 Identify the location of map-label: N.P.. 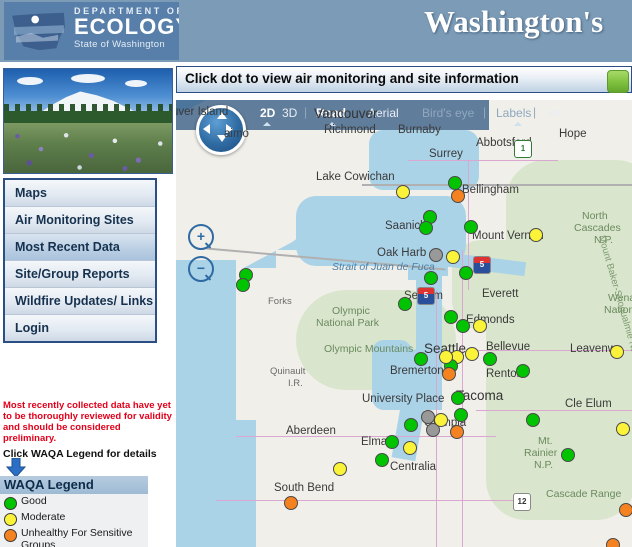
(544, 465).